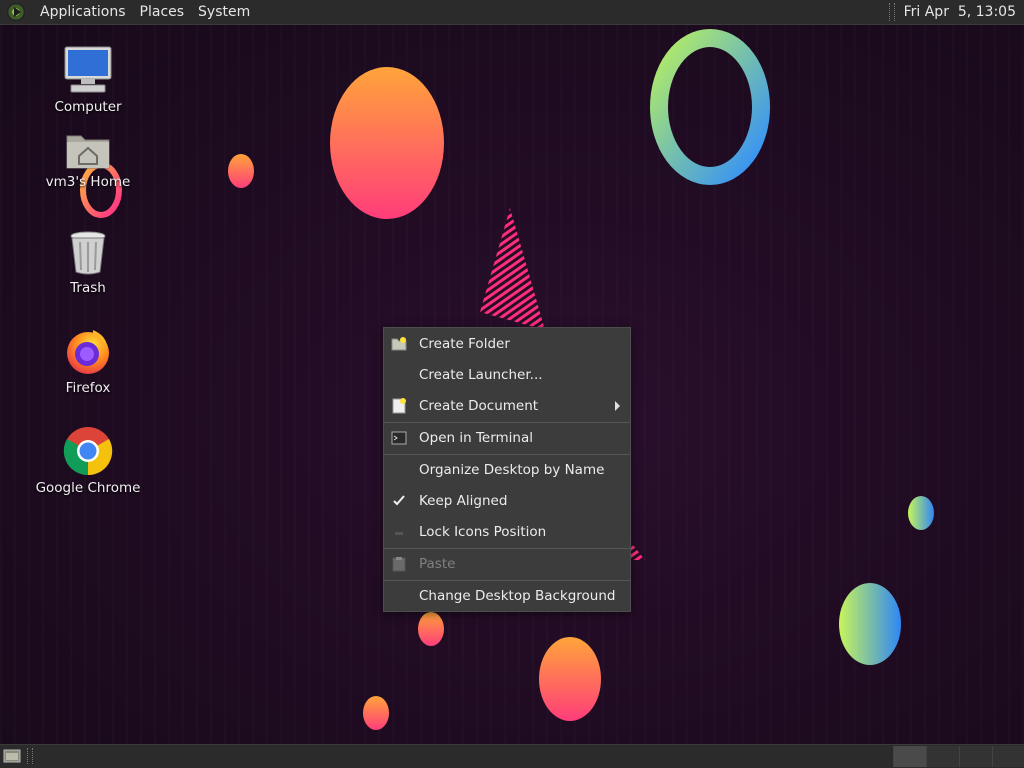 The width and height of the screenshot is (1024, 768). I want to click on system-menu: System, so click(224, 12).